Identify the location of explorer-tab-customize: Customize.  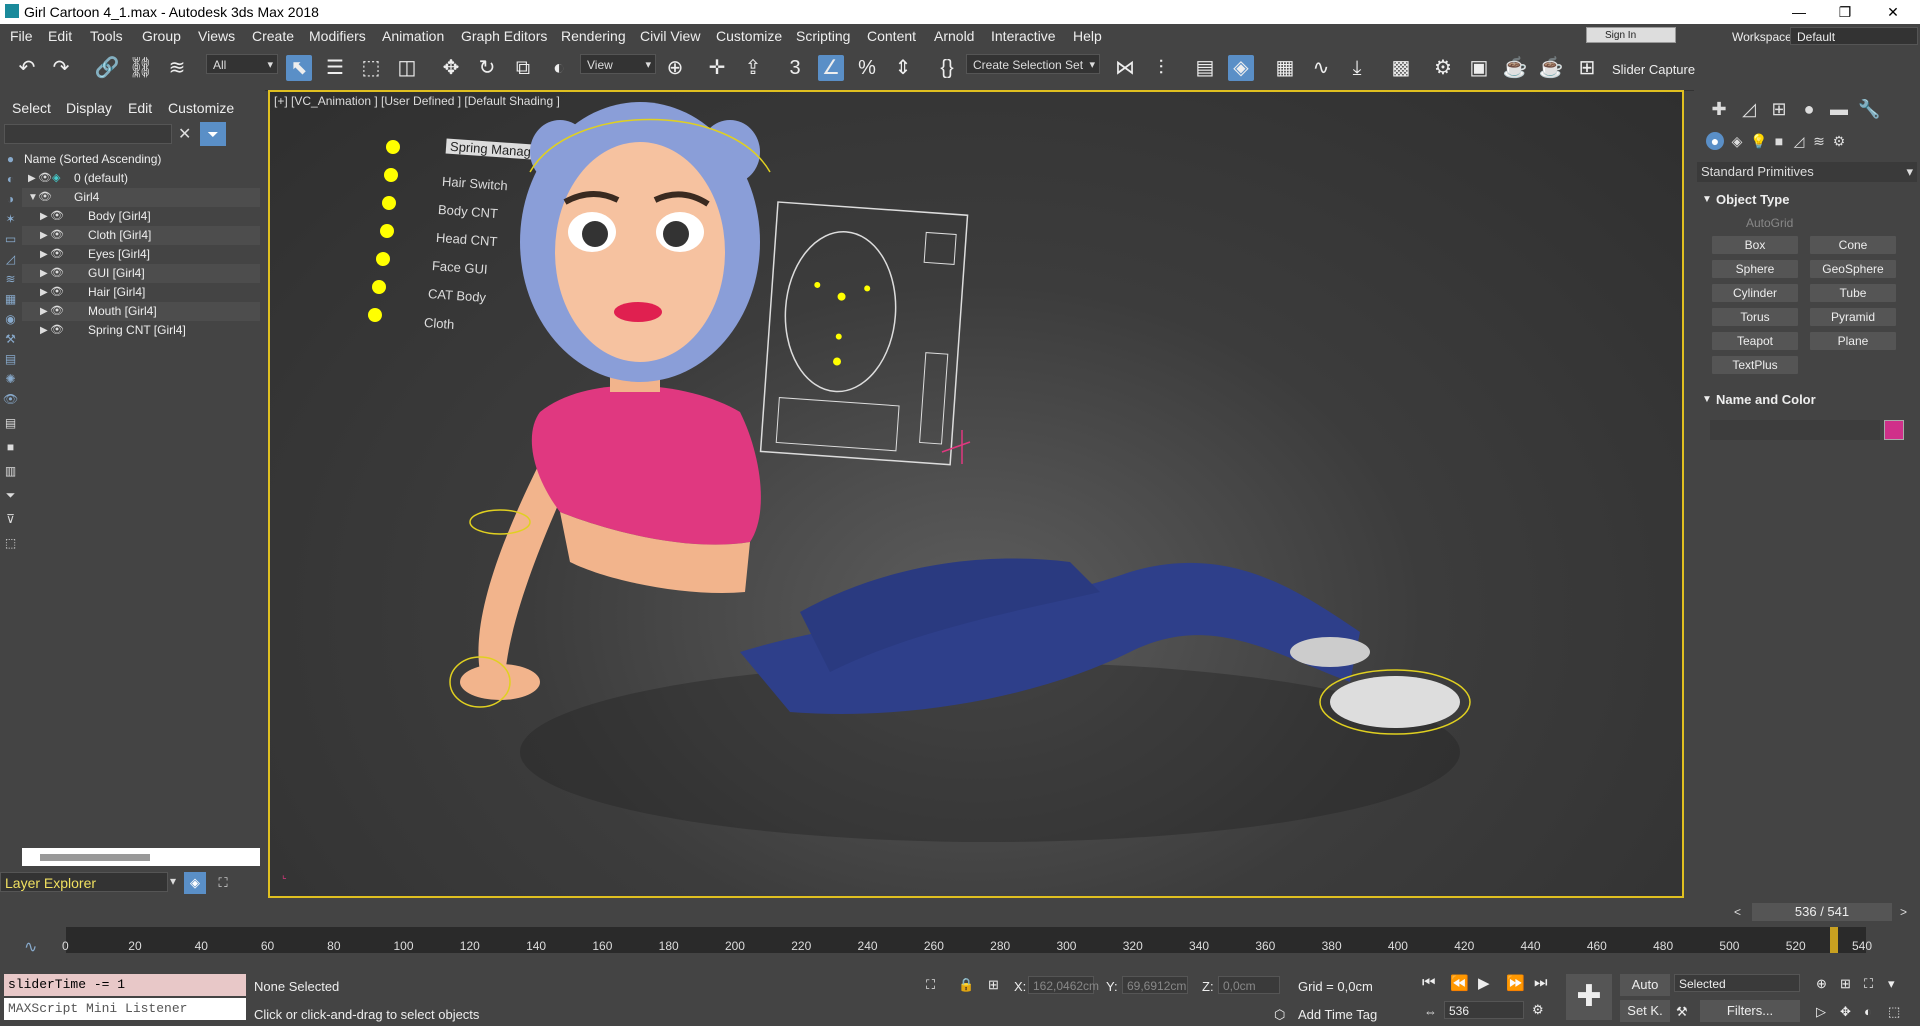
(201, 108).